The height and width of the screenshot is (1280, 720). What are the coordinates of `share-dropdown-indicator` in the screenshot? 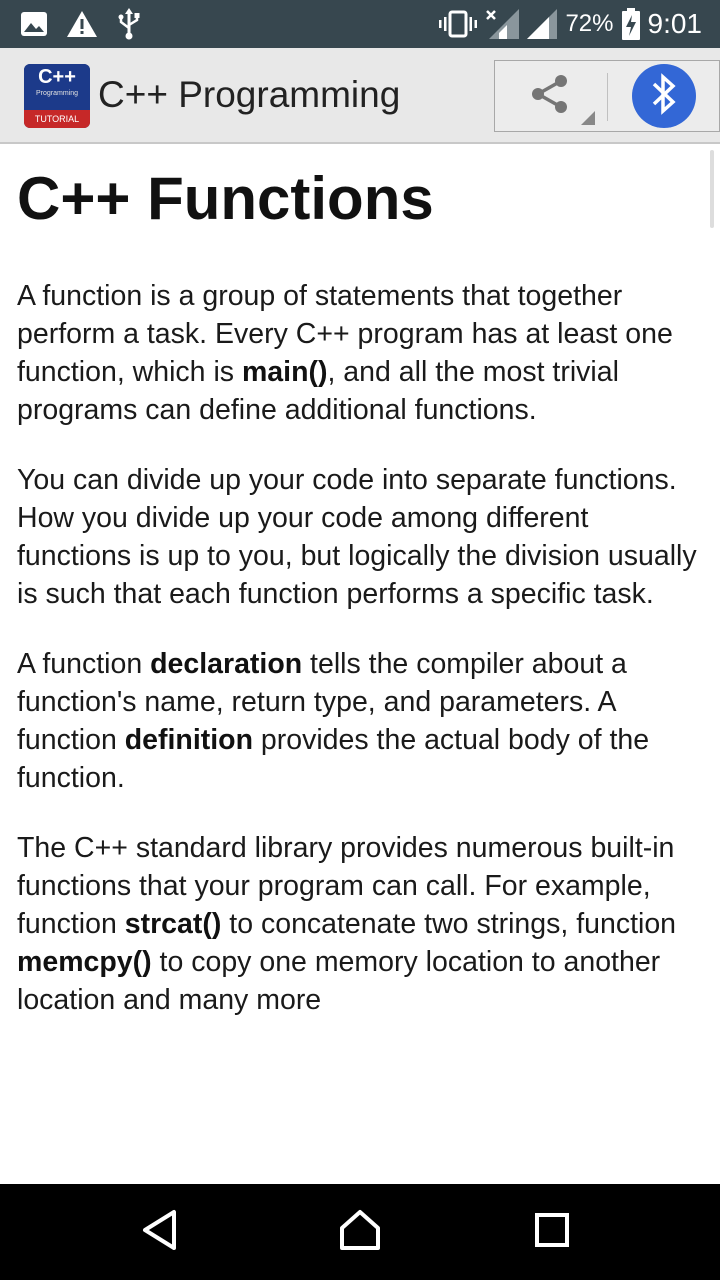 It's located at (588, 118).